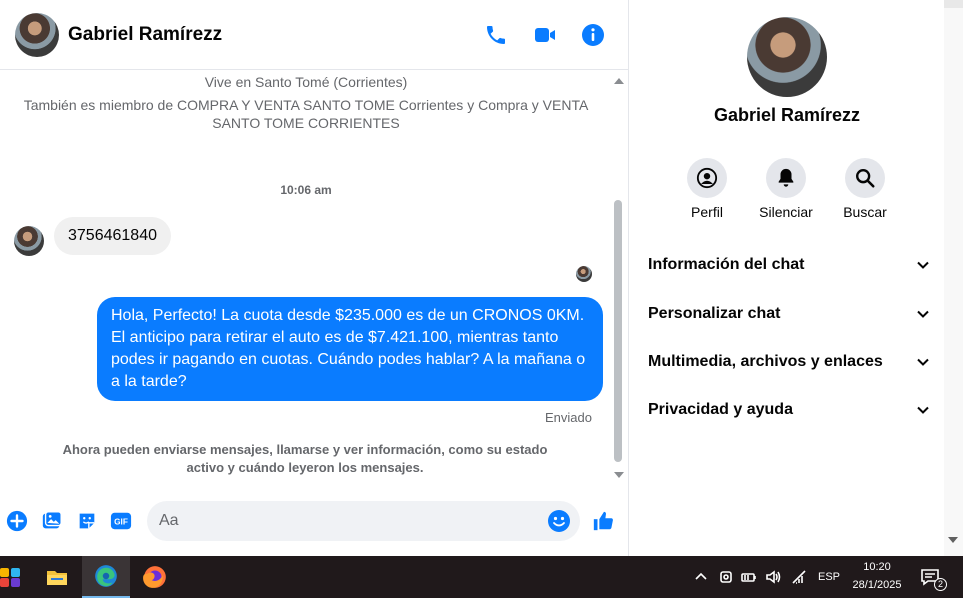 The height and width of the screenshot is (598, 963). Describe the element at coordinates (701, 577) in the screenshot. I see `chevron-up-icon` at that location.